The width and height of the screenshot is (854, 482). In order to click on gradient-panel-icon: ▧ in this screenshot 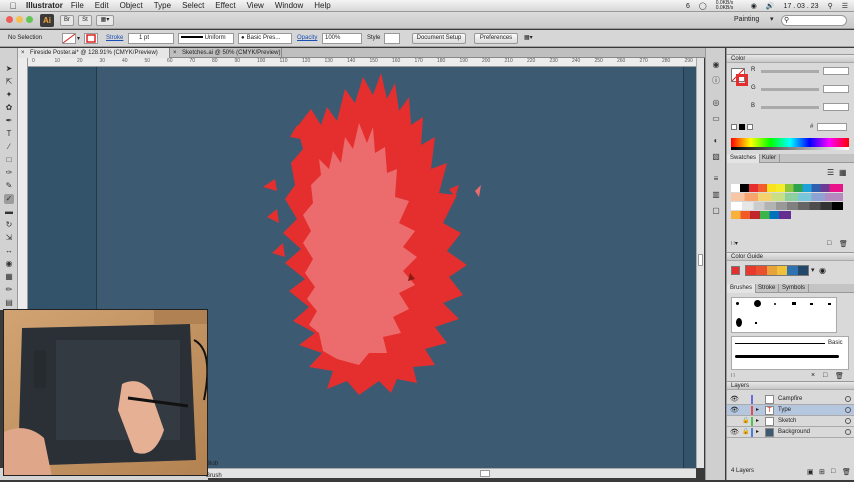, I will do `click(716, 157)`.